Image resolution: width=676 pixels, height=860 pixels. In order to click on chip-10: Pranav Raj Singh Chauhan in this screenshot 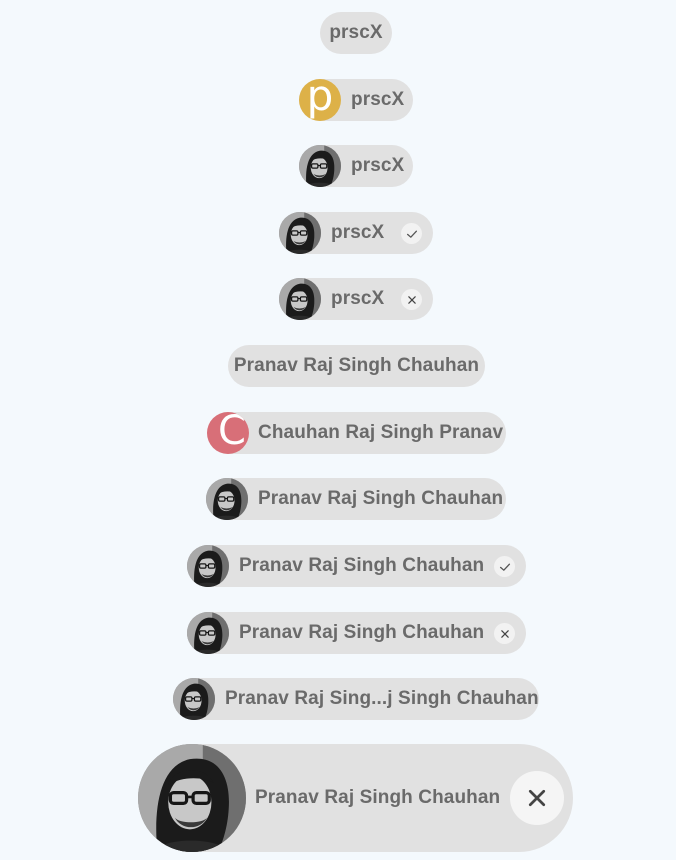, I will do `click(356, 633)`.